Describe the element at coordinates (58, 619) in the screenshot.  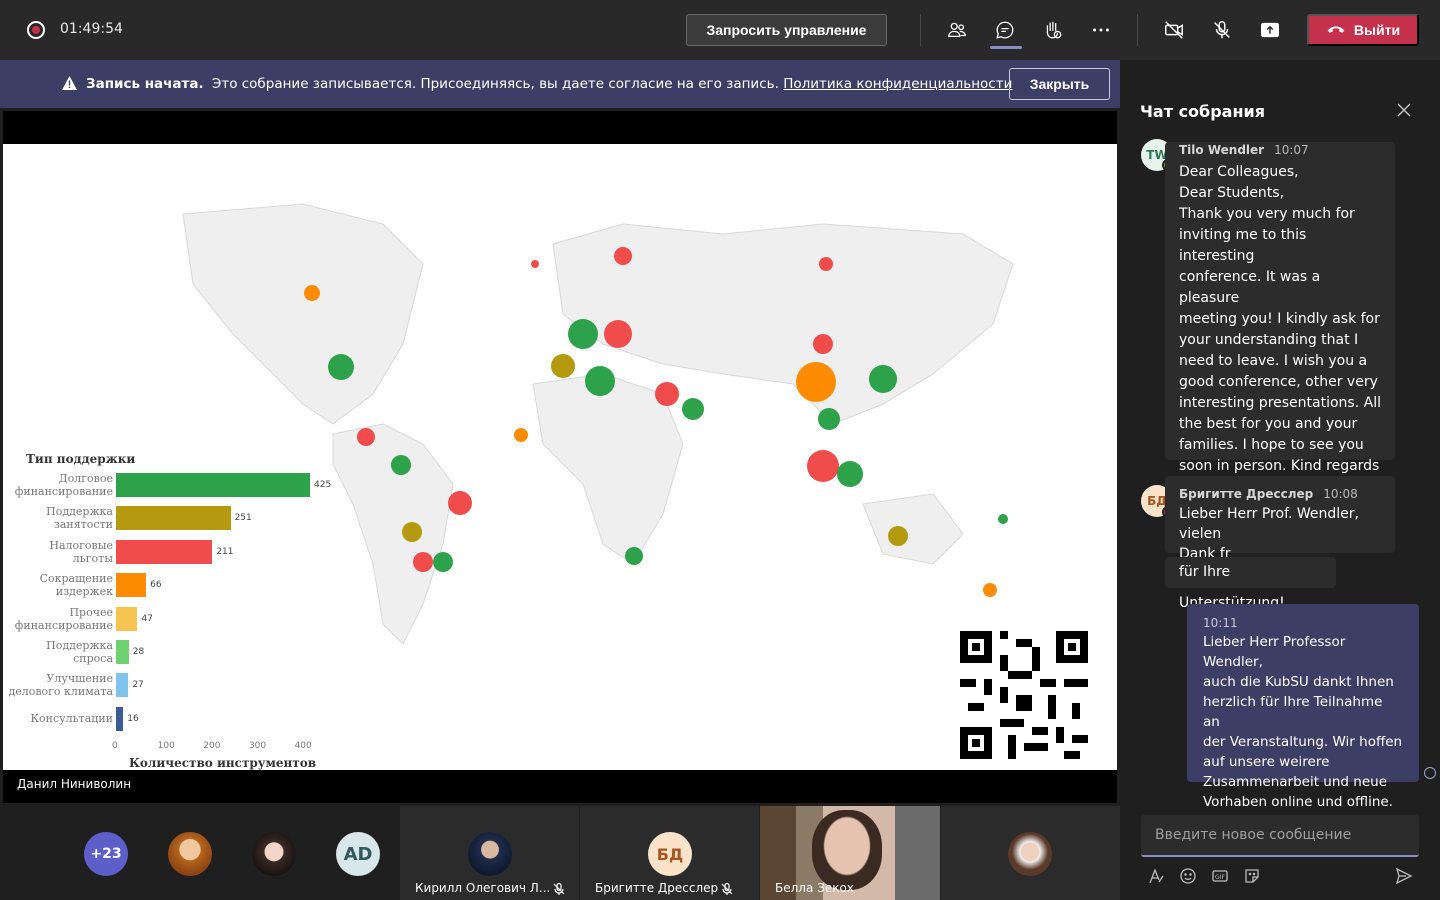
I see `bar-category-label: Прочее финансирование` at that location.